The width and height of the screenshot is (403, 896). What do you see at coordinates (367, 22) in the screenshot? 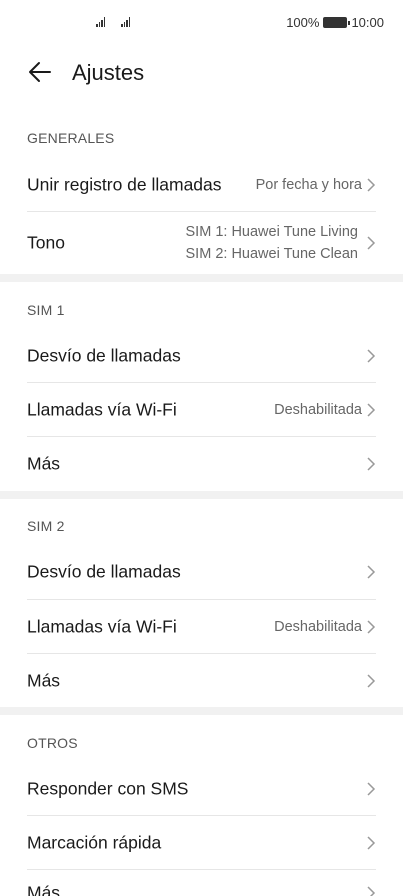
I see `clock: 10:00` at bounding box center [367, 22].